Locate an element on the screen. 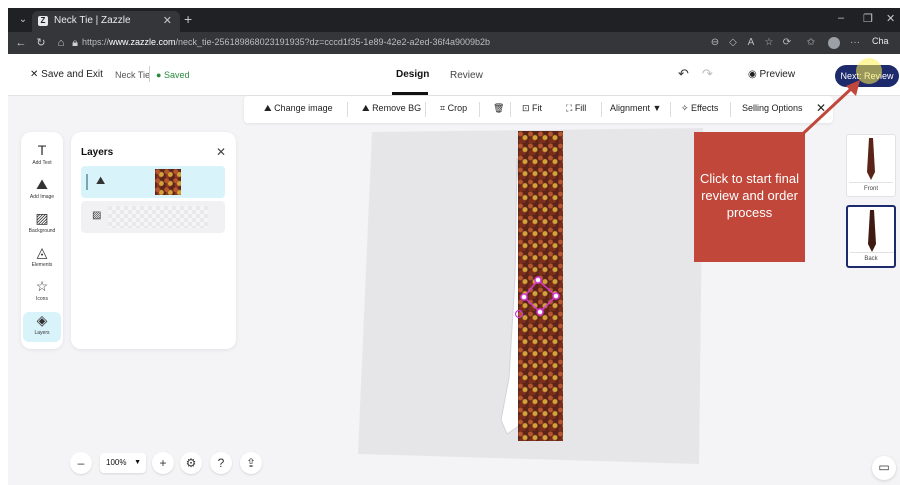 Image resolution: width=900 pixels, height=485 pixels. refresh-icon: ↻ is located at coordinates (41, 43).